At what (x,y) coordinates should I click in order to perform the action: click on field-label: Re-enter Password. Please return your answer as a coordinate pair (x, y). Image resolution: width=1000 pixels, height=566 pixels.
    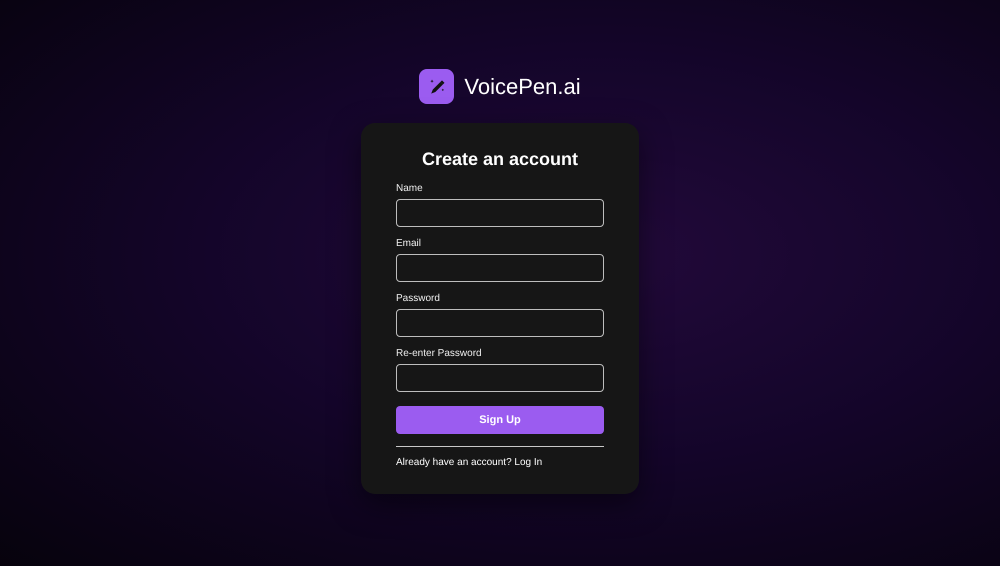
    Looking at the image, I should click on (439, 353).